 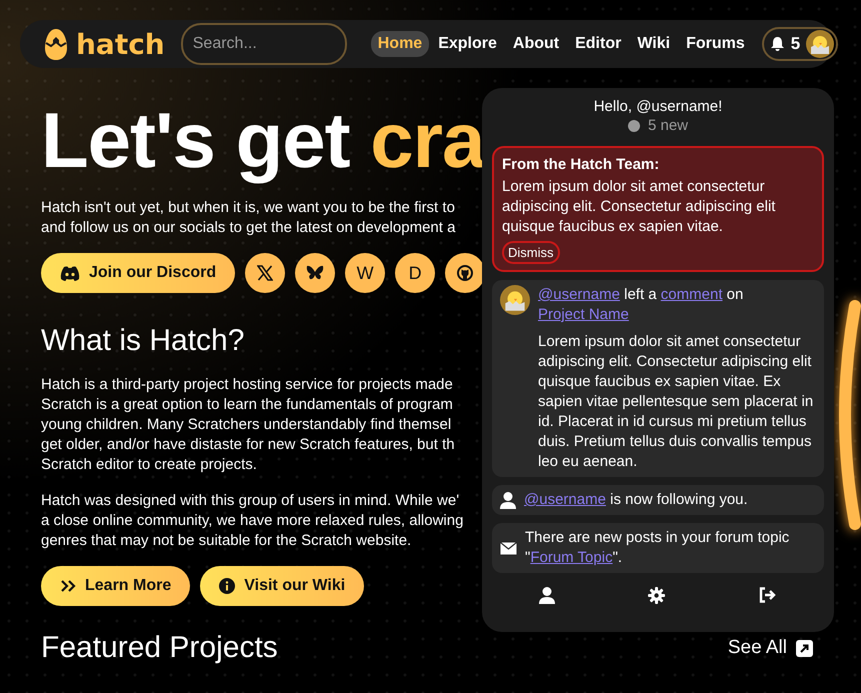 What do you see at coordinates (467, 44) in the screenshot?
I see `nav-link: Explore` at bounding box center [467, 44].